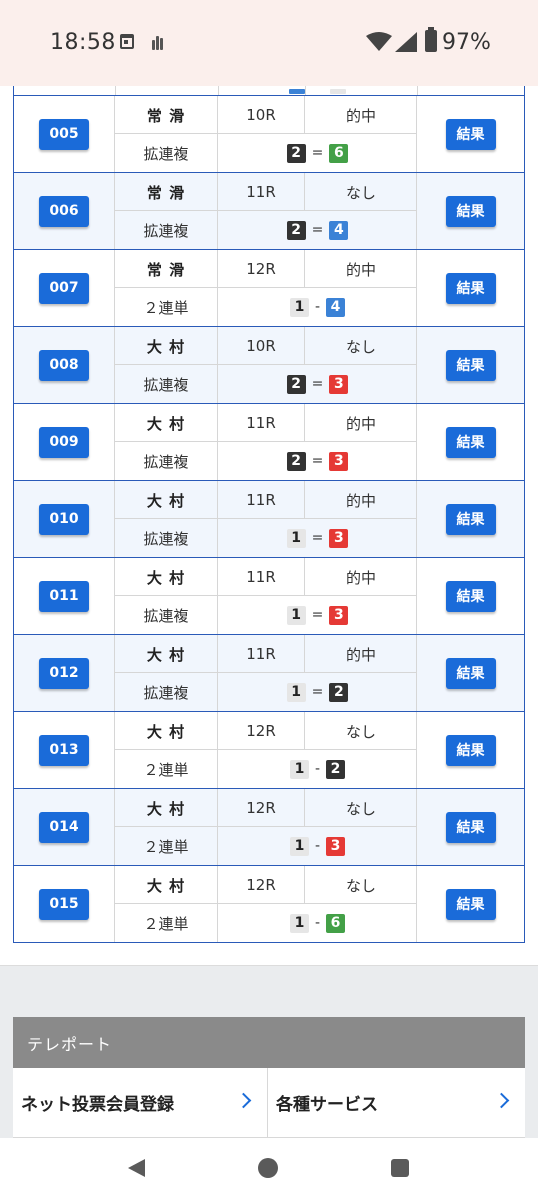 The image size is (538, 1200). What do you see at coordinates (266, 692) in the screenshot?
I see `race-info-bottom: 拡連複 1 = 2` at bounding box center [266, 692].